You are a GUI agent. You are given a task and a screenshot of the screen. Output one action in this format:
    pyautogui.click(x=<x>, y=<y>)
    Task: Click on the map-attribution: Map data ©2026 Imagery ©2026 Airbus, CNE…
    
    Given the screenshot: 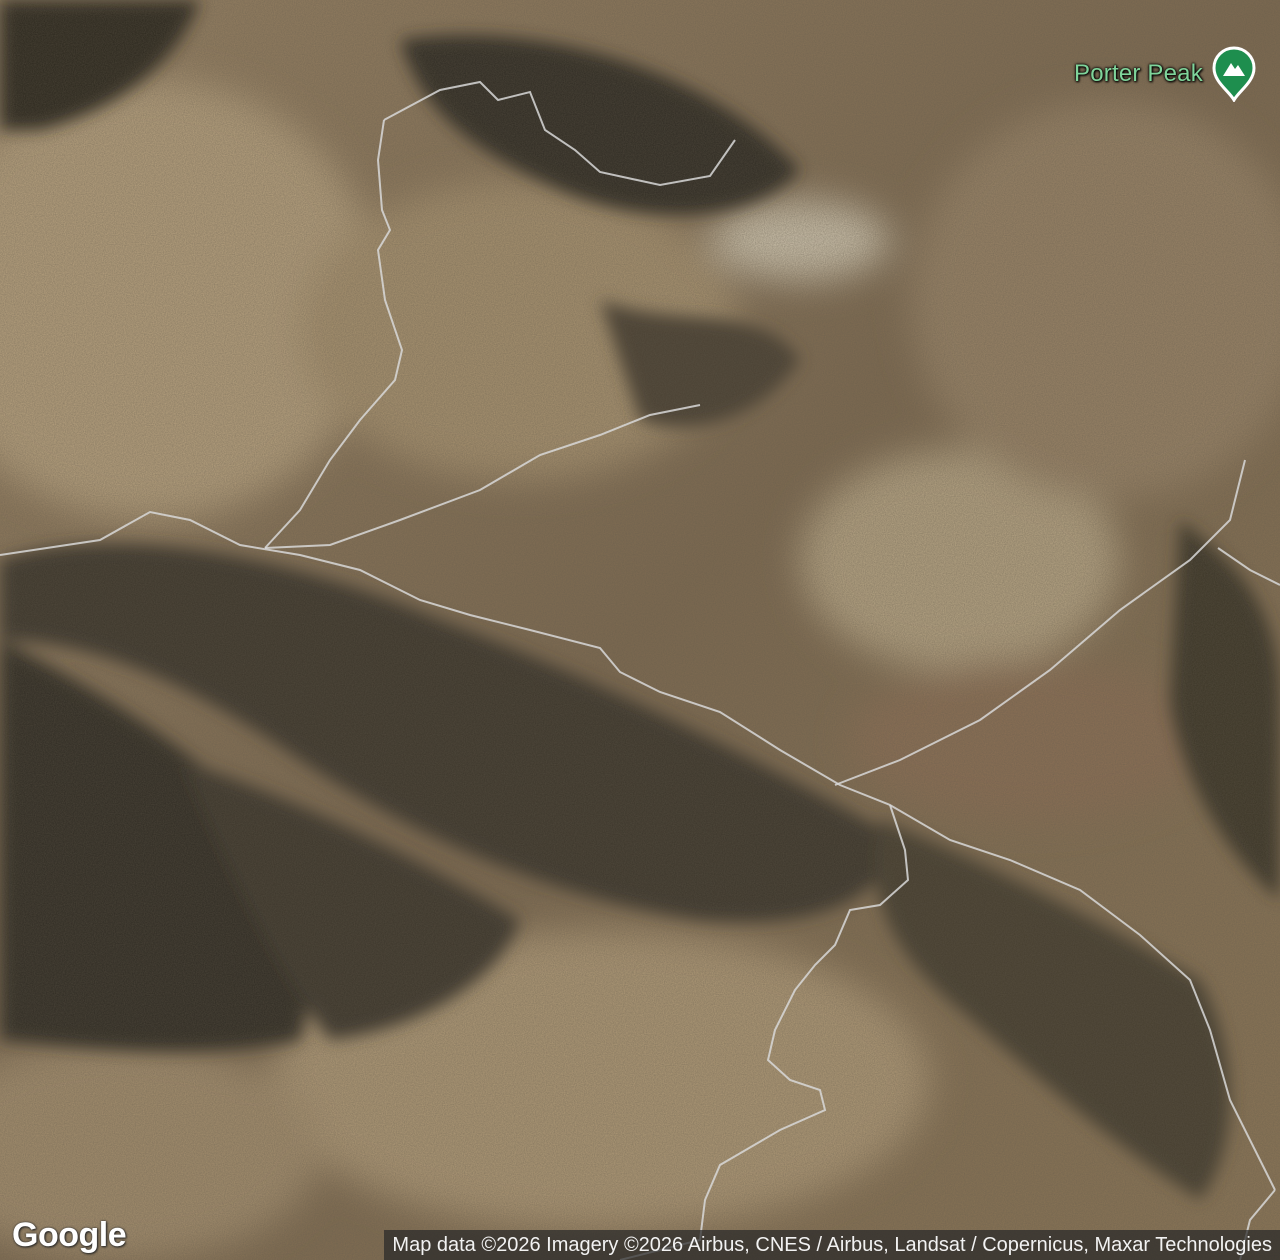 What is the action you would take?
    pyautogui.click(x=832, y=1245)
    